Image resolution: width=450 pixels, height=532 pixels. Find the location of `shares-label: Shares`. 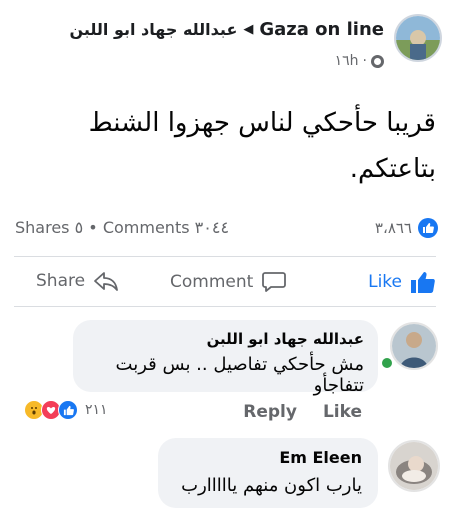

shares-label: Shares is located at coordinates (42, 227).